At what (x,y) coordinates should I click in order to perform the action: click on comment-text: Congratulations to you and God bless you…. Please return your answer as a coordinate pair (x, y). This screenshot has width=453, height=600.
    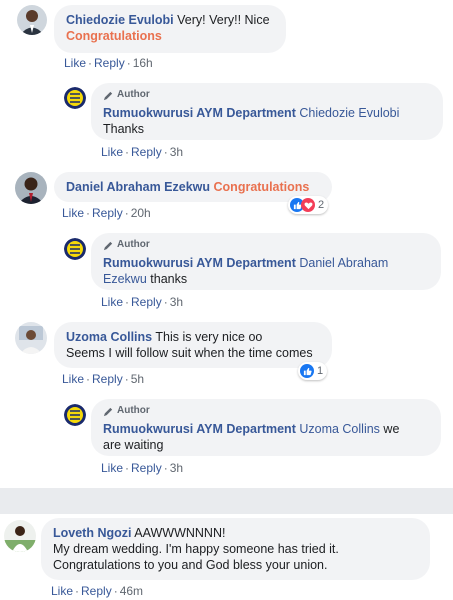
    Looking at the image, I should click on (190, 565).